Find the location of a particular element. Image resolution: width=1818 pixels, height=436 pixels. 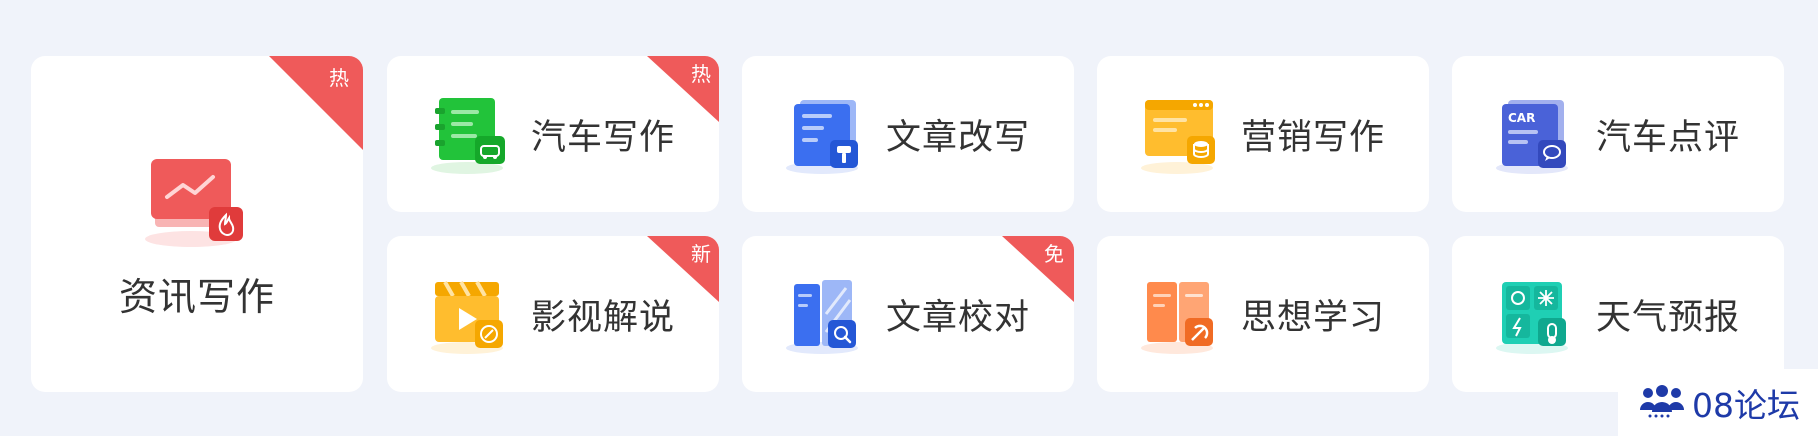

car-comment-icon: CAR is located at coordinates (1535, 135).